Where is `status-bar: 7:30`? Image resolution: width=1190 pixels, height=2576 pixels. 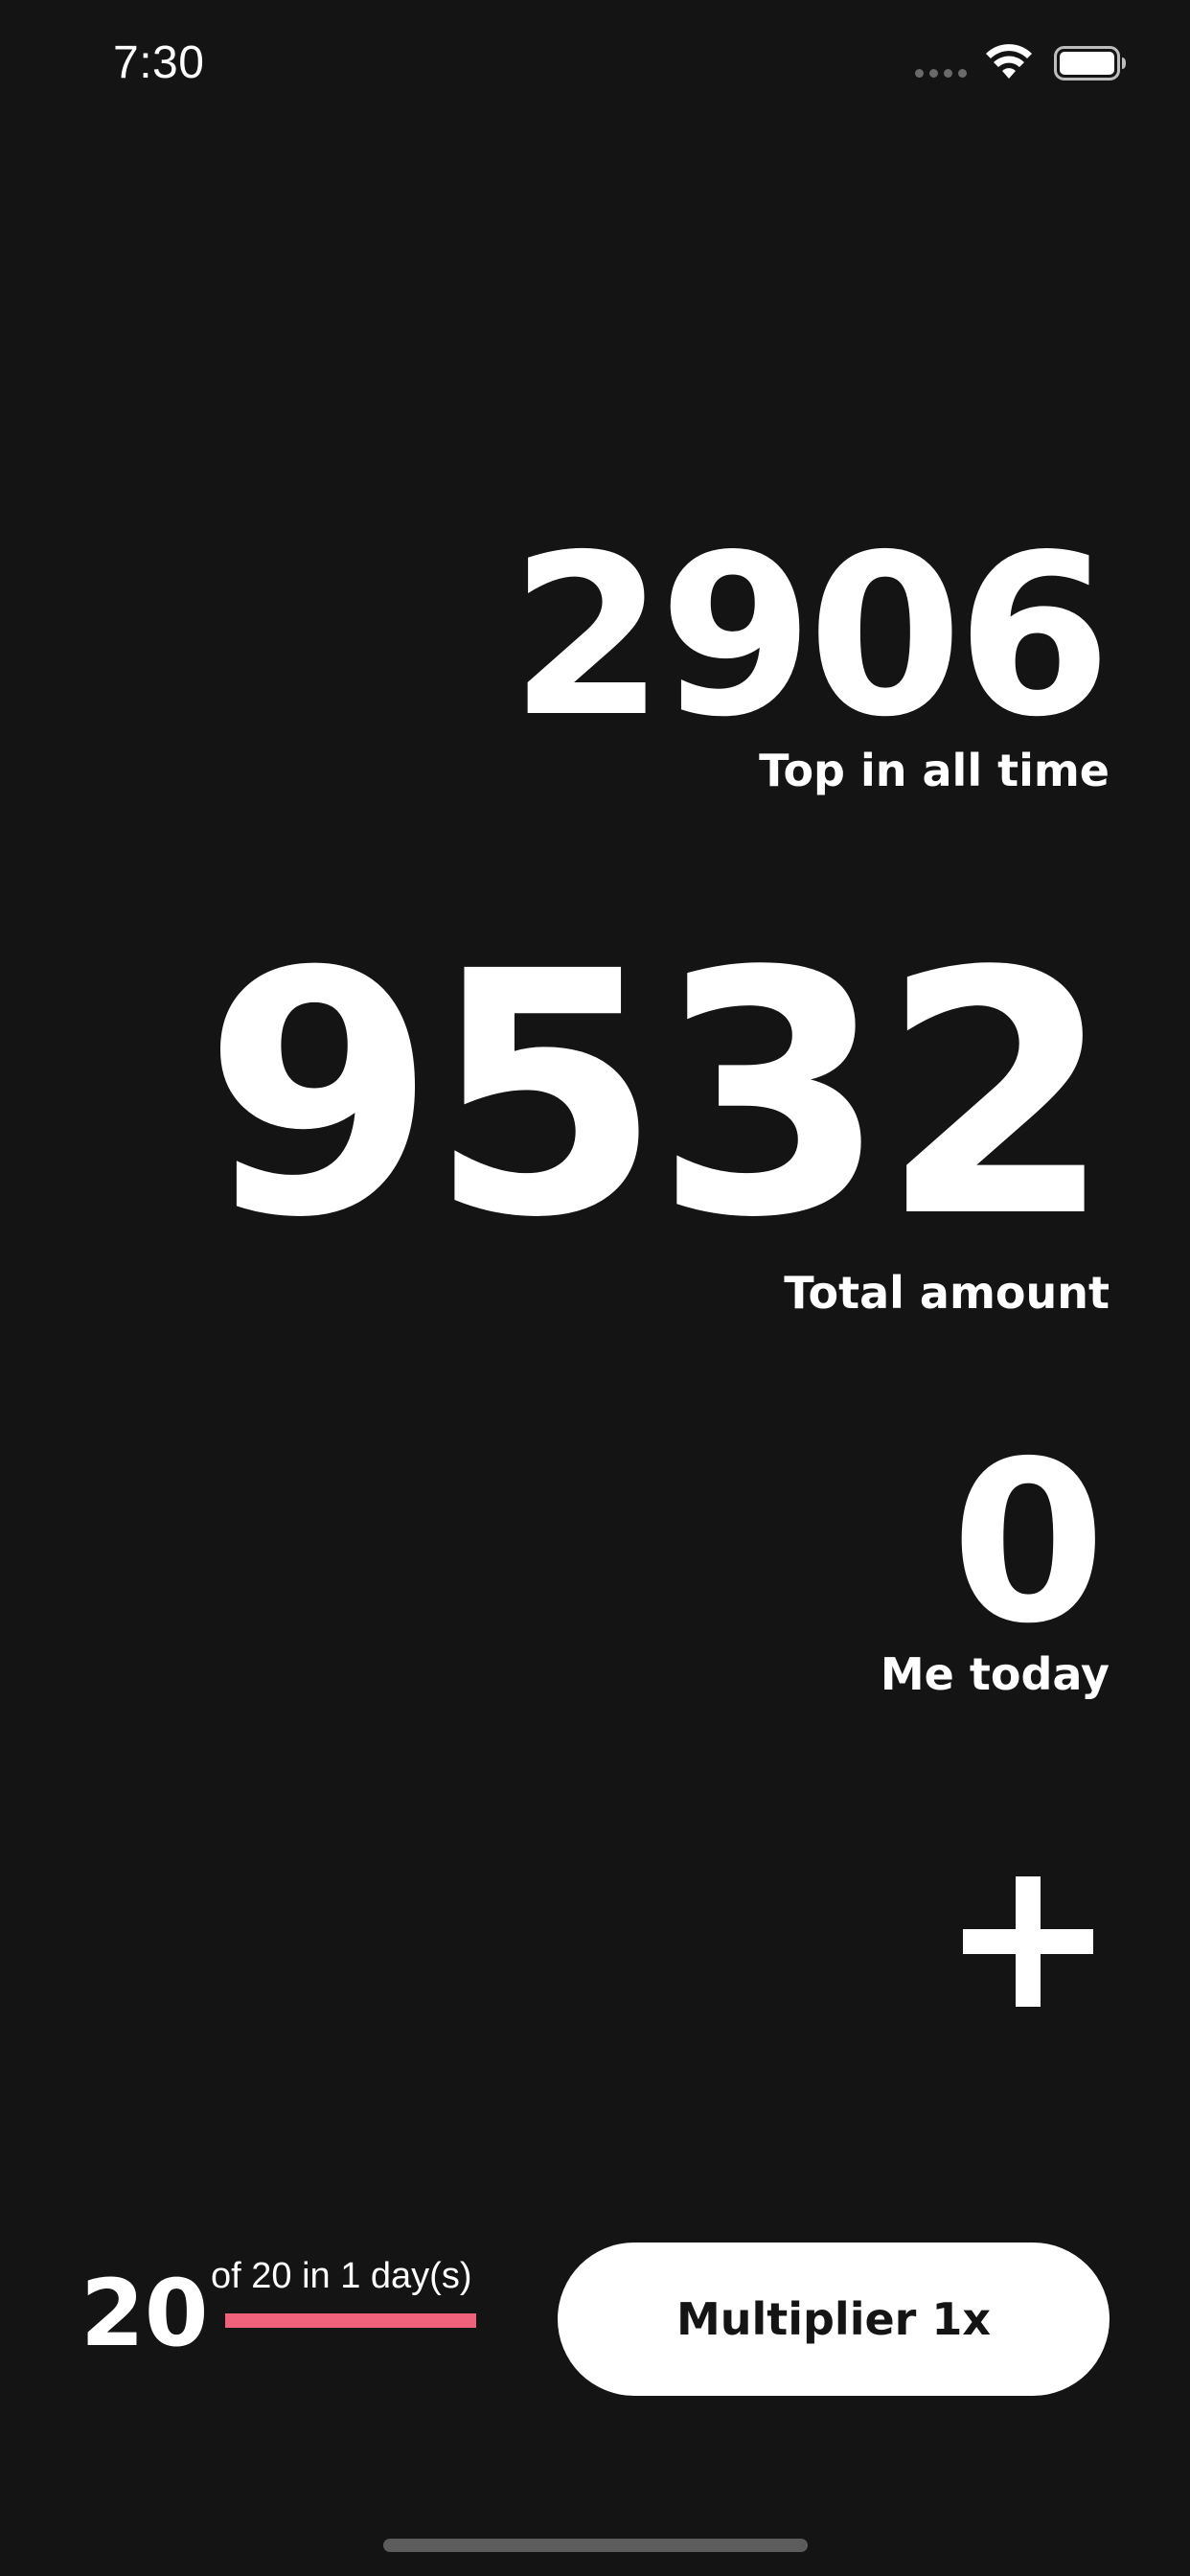 status-bar: 7:30 is located at coordinates (595, 67).